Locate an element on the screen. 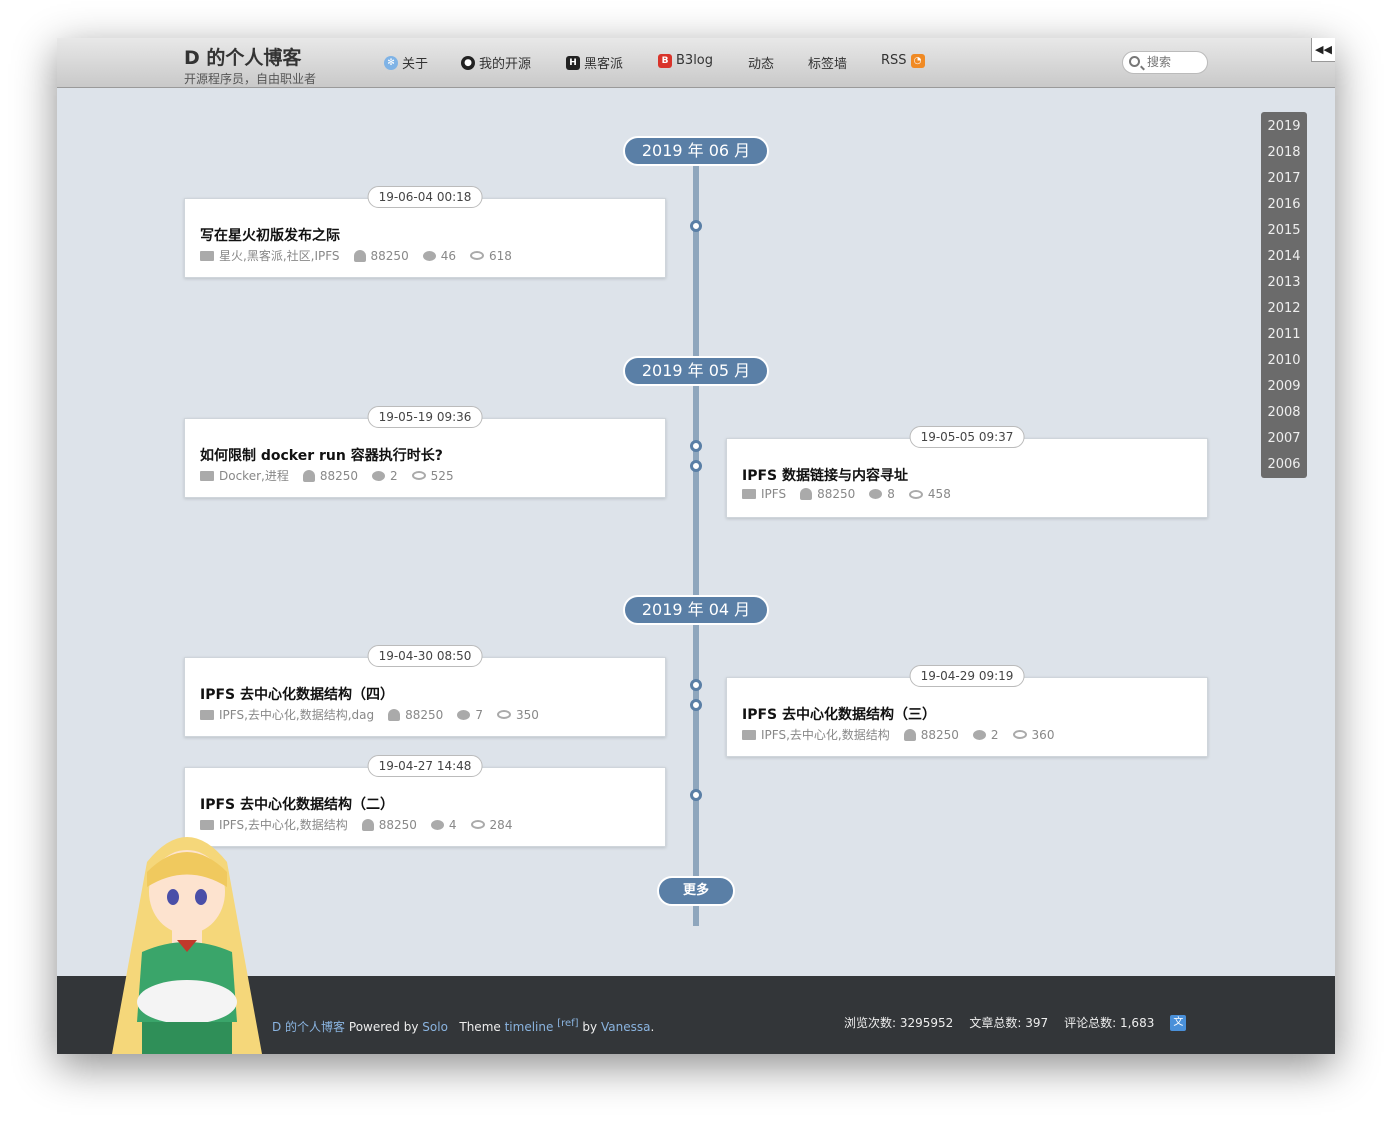 The width and height of the screenshot is (1391, 1129). nav-tags: 标签墙 is located at coordinates (827, 62).